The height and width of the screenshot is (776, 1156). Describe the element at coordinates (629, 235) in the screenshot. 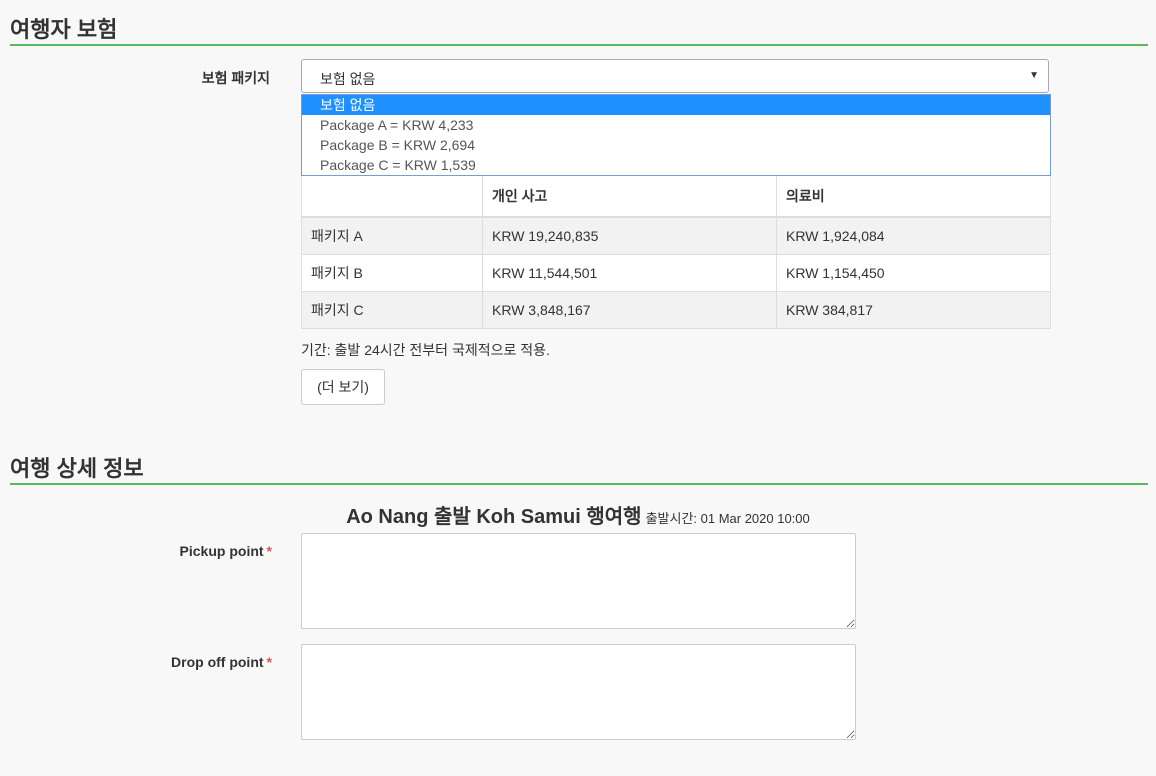

I see `table-cell: KRW 19,240,835` at that location.